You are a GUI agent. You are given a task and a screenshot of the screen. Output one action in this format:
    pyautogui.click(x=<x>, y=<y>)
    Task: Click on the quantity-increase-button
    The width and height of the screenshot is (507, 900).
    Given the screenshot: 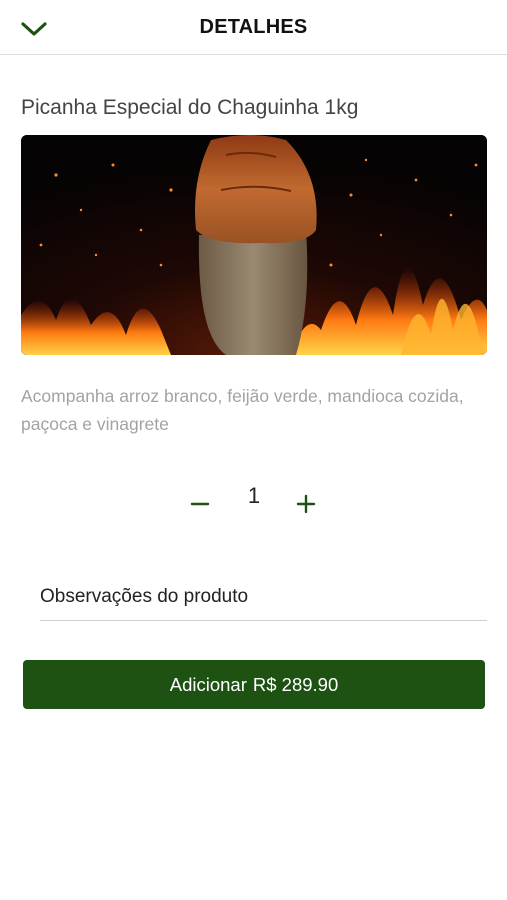 What is the action you would take?
    pyautogui.click(x=306, y=504)
    